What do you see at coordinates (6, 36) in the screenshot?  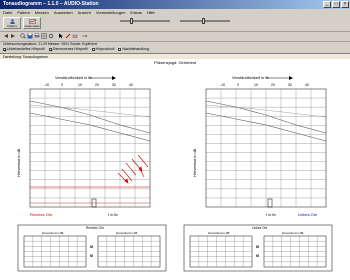 I see `back-icon` at bounding box center [6, 36].